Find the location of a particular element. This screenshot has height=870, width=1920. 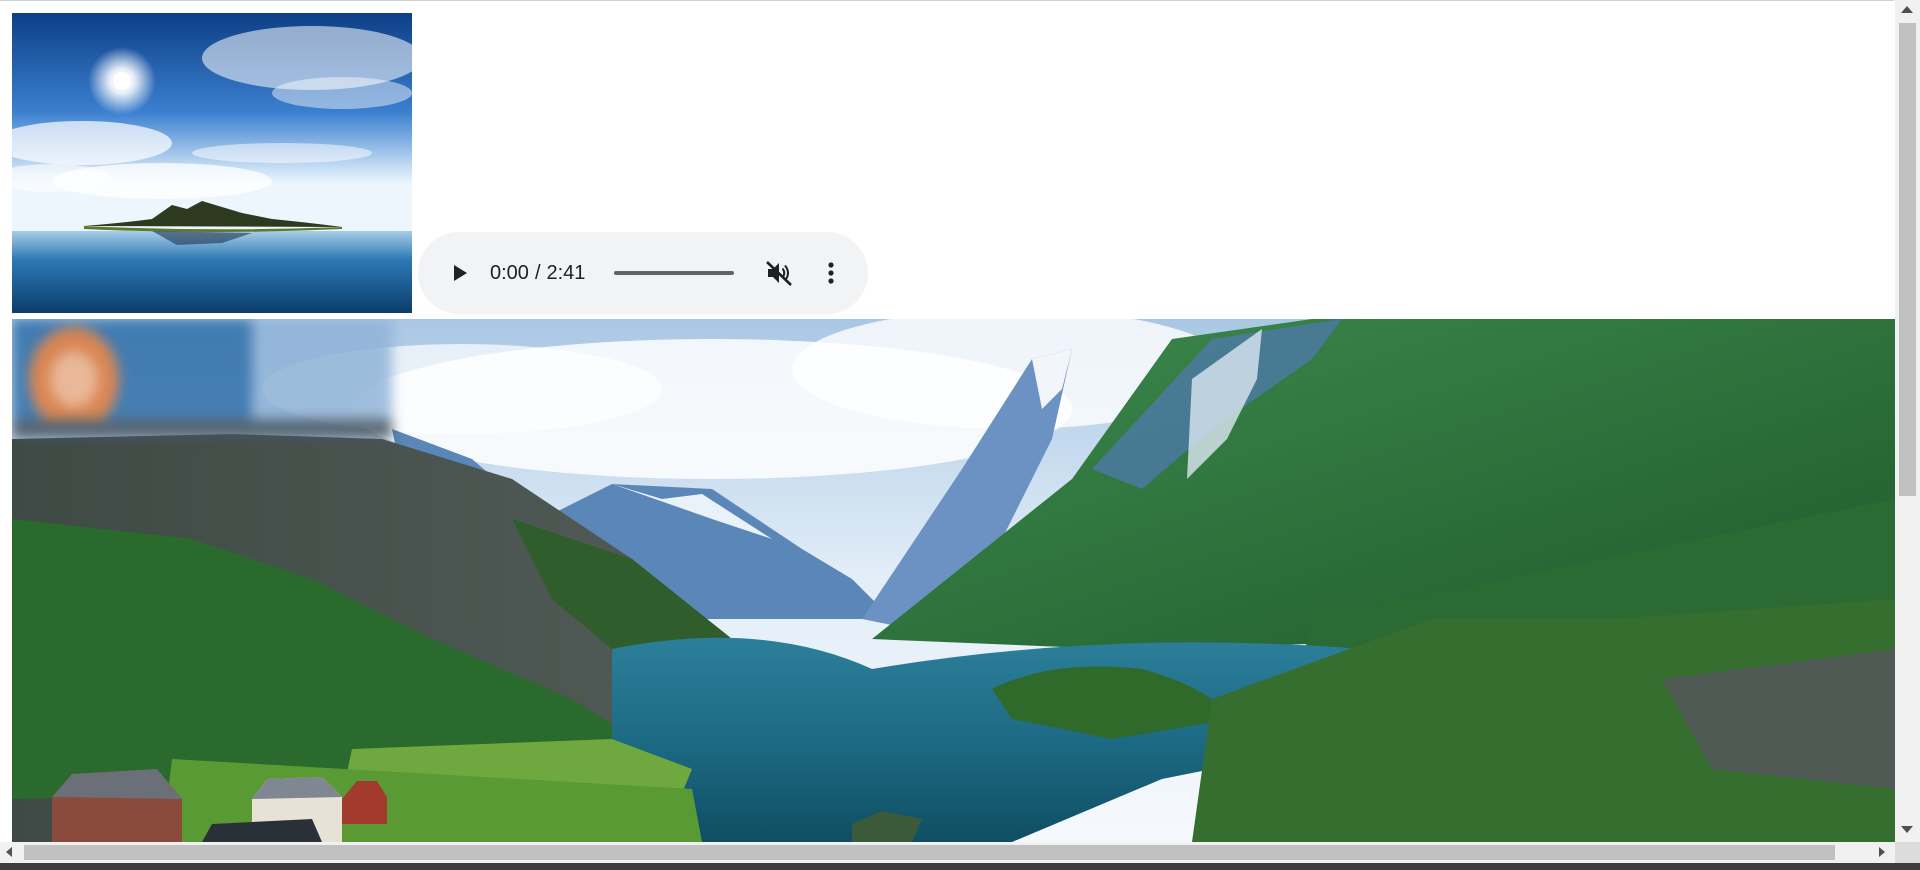

video-thumbnail-overlay is located at coordinates (202, 379).